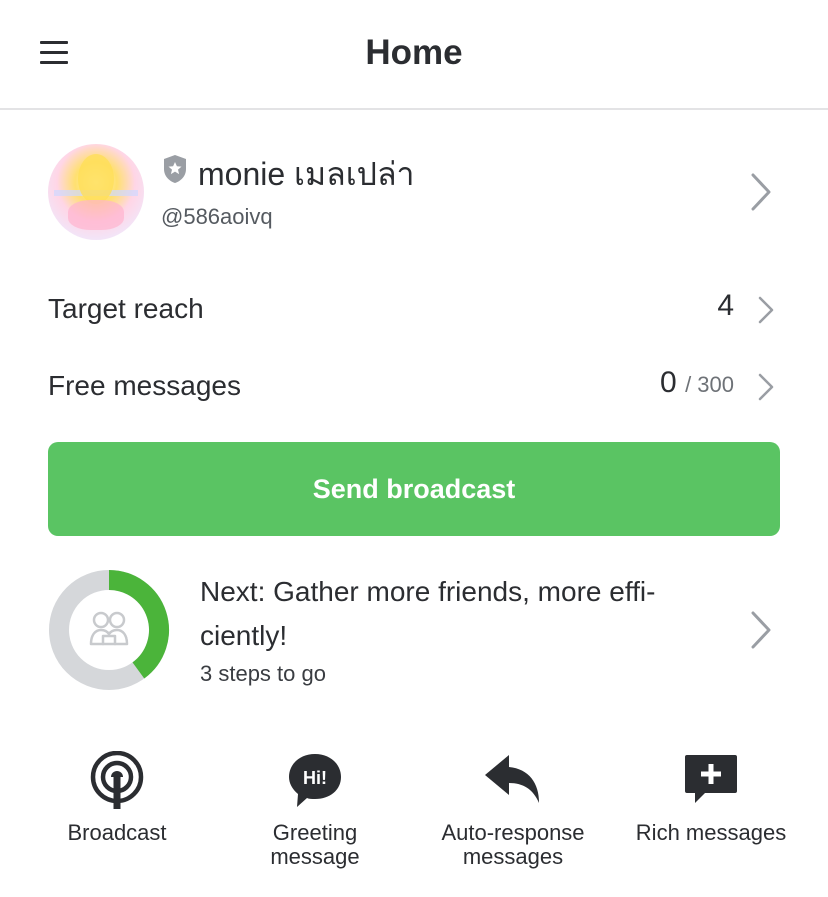 This screenshot has height=897, width=828. I want to click on account-id: @586aoivq, so click(217, 216).